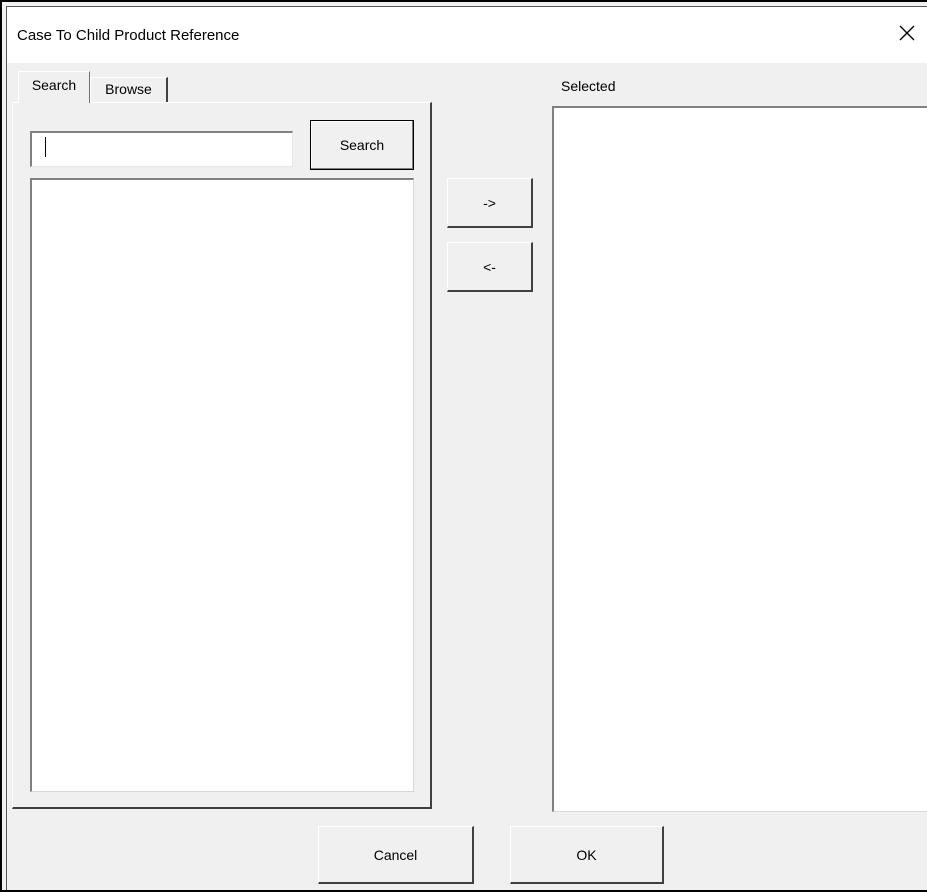  I want to click on ok-button-label: OK, so click(586, 854).